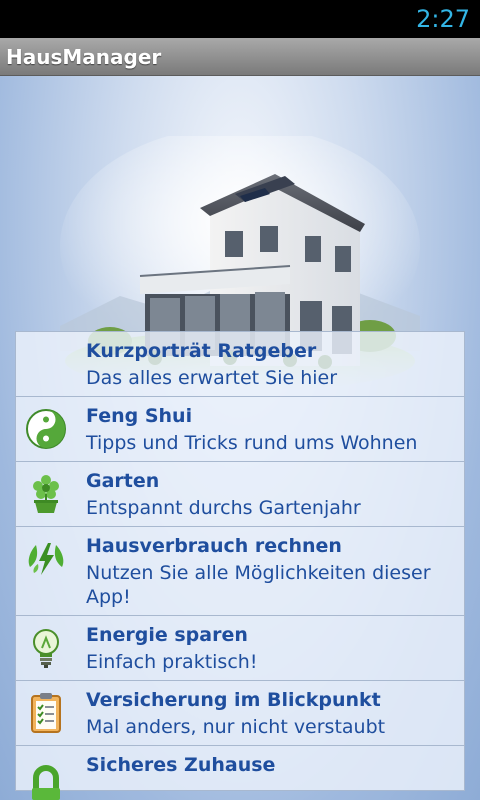 The height and width of the screenshot is (800, 480). Describe the element at coordinates (46, 429) in the screenshot. I see `yin-yang-icon` at that location.